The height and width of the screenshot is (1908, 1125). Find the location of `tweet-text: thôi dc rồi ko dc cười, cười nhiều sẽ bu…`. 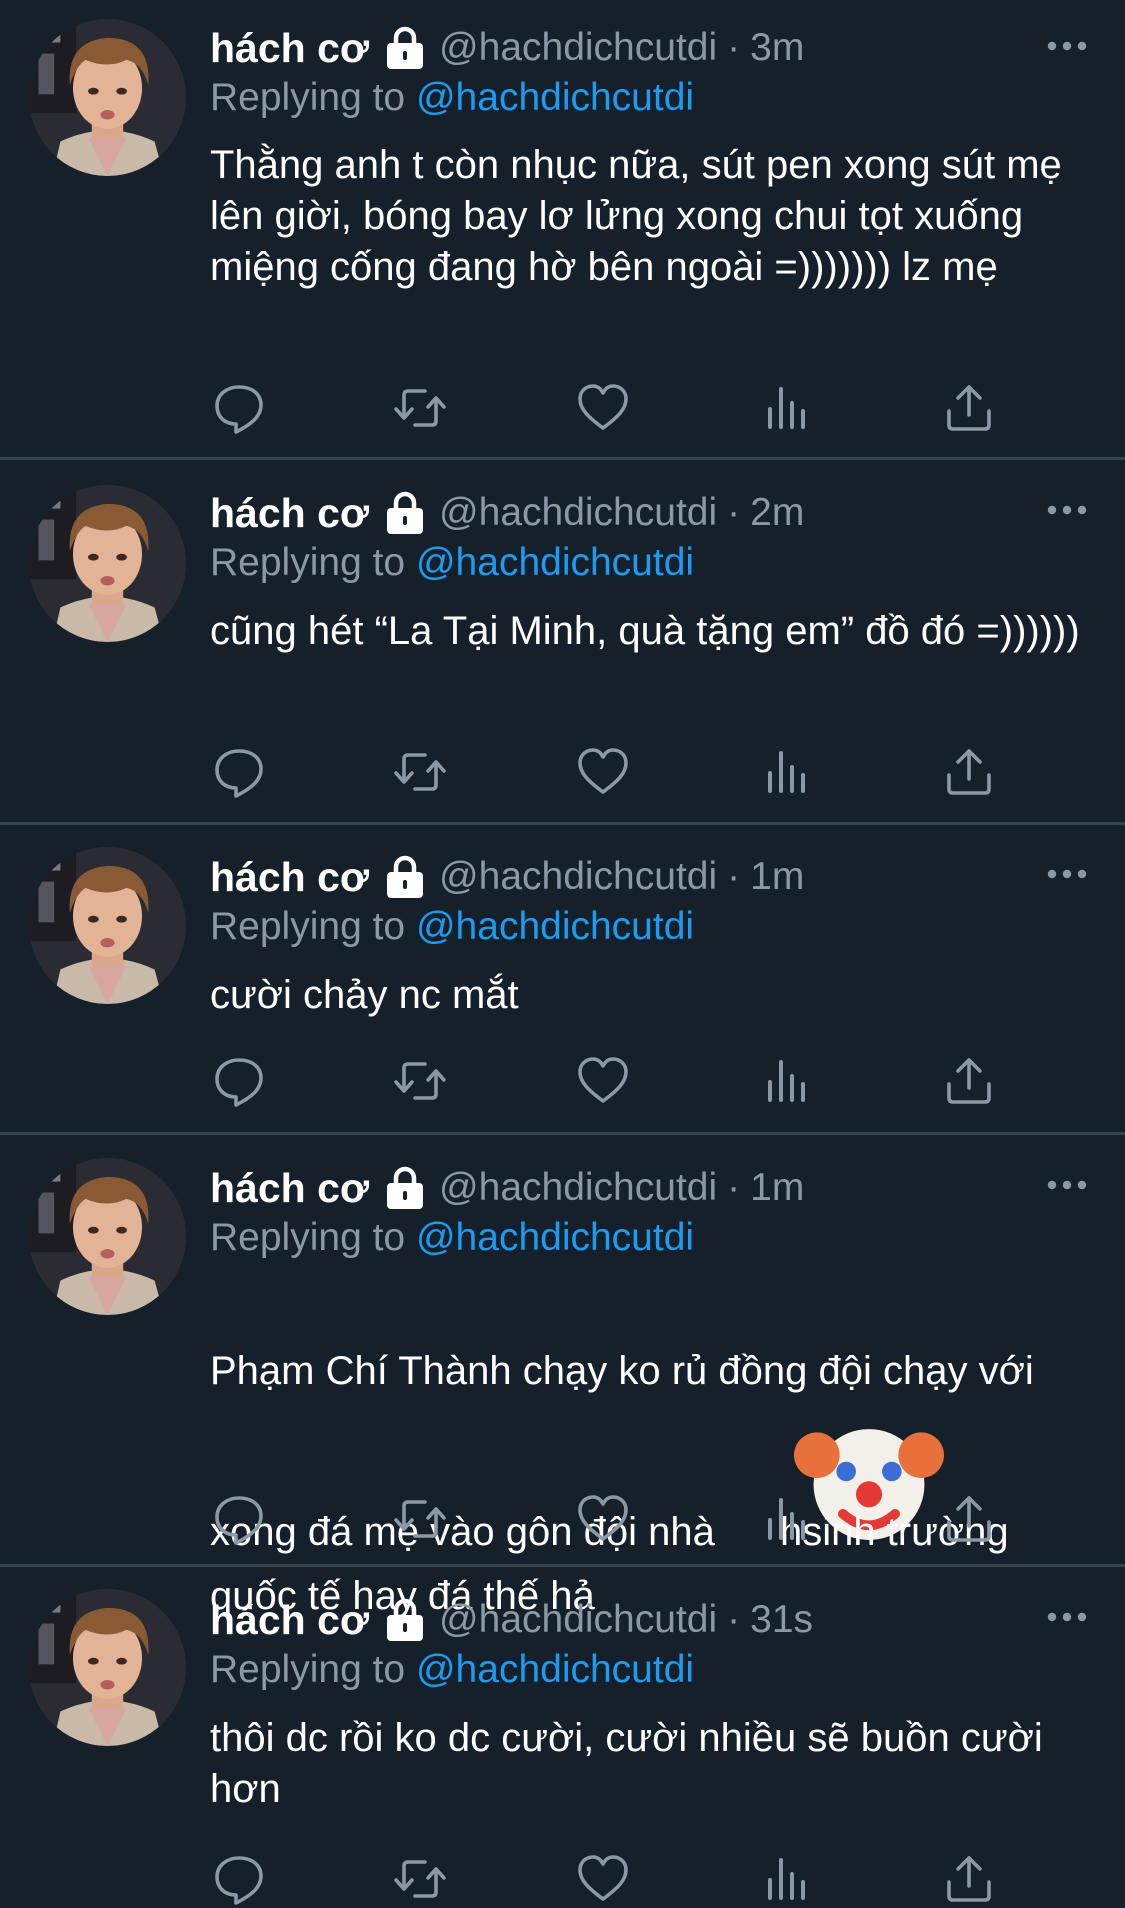

tweet-text: thôi dc rồi ko dc cười, cười nhiều sẽ bu… is located at coordinates (626, 1763).